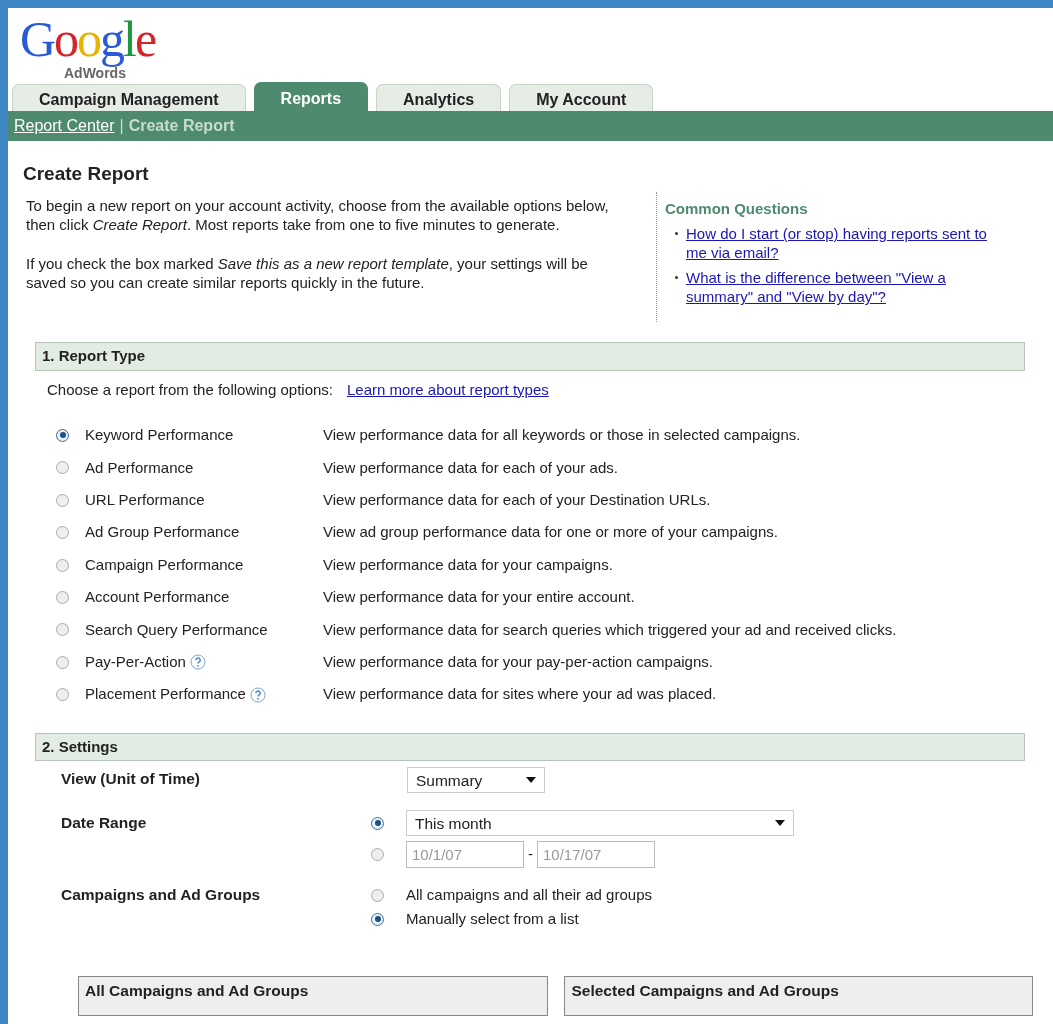 This screenshot has width=1053, height=1024. I want to click on panel-header: All Campaigns and Ad Groups, so click(313, 996).